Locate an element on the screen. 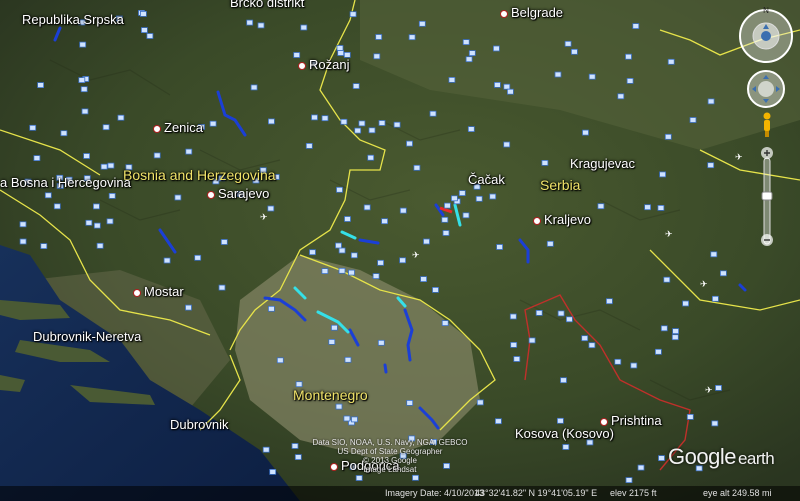  label-cacak: Čačak is located at coordinates (486, 179).